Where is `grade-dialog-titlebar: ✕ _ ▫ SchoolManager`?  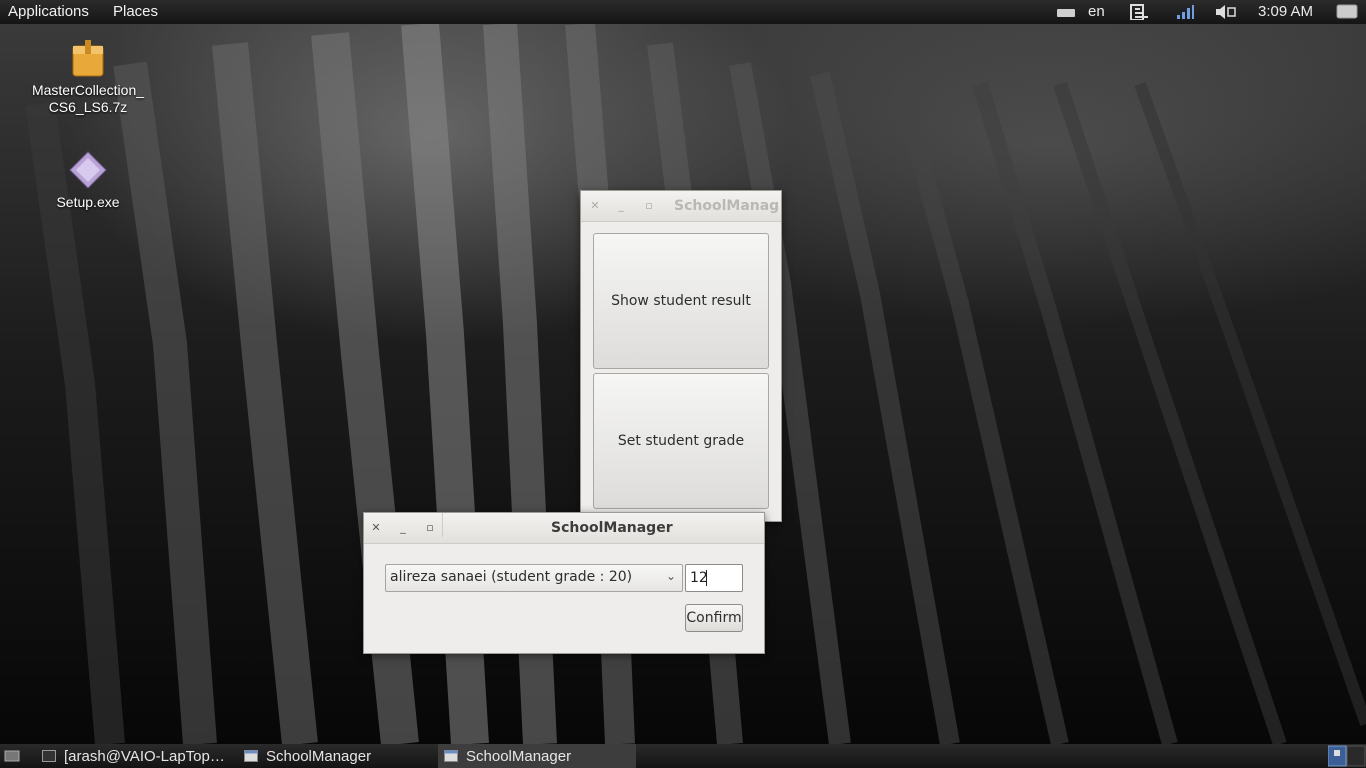 grade-dialog-titlebar: ✕ _ ▫ SchoolManager is located at coordinates (564, 528).